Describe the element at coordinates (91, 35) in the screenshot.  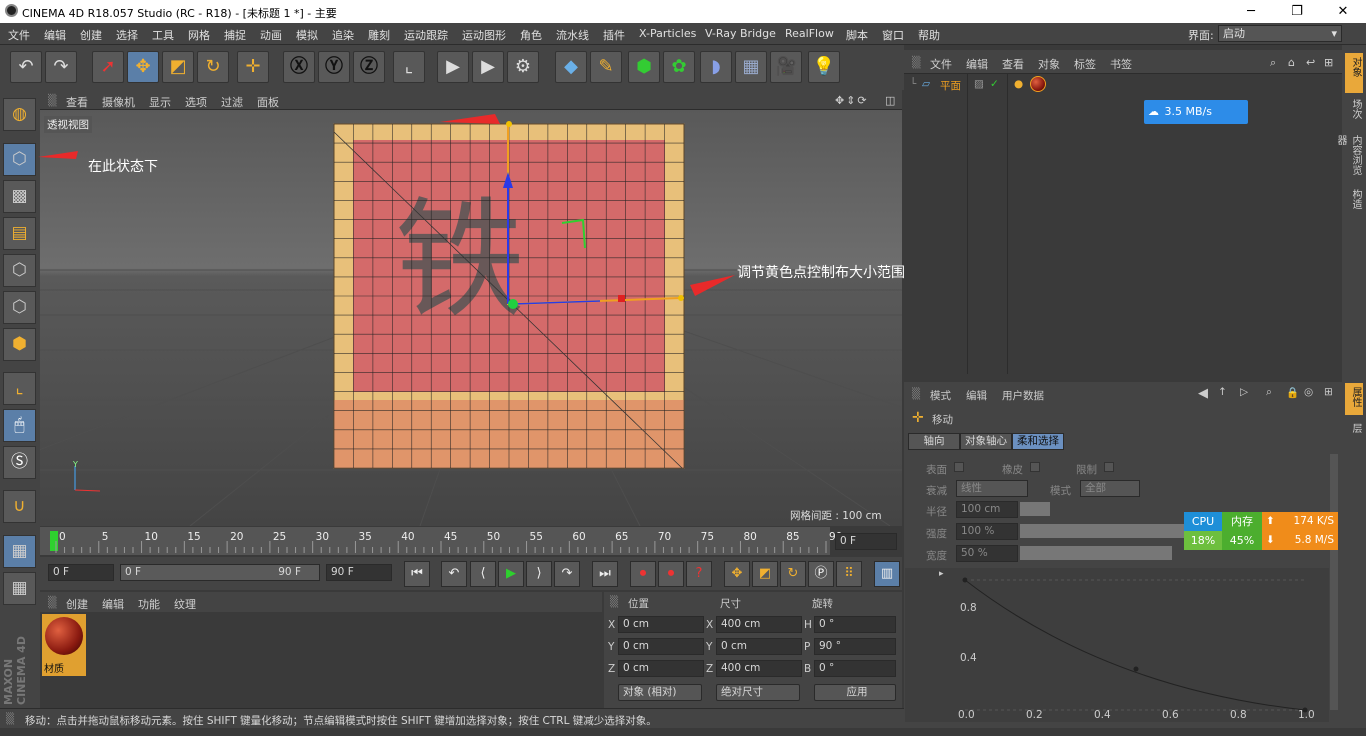
I see `menu-create: 创建` at that location.